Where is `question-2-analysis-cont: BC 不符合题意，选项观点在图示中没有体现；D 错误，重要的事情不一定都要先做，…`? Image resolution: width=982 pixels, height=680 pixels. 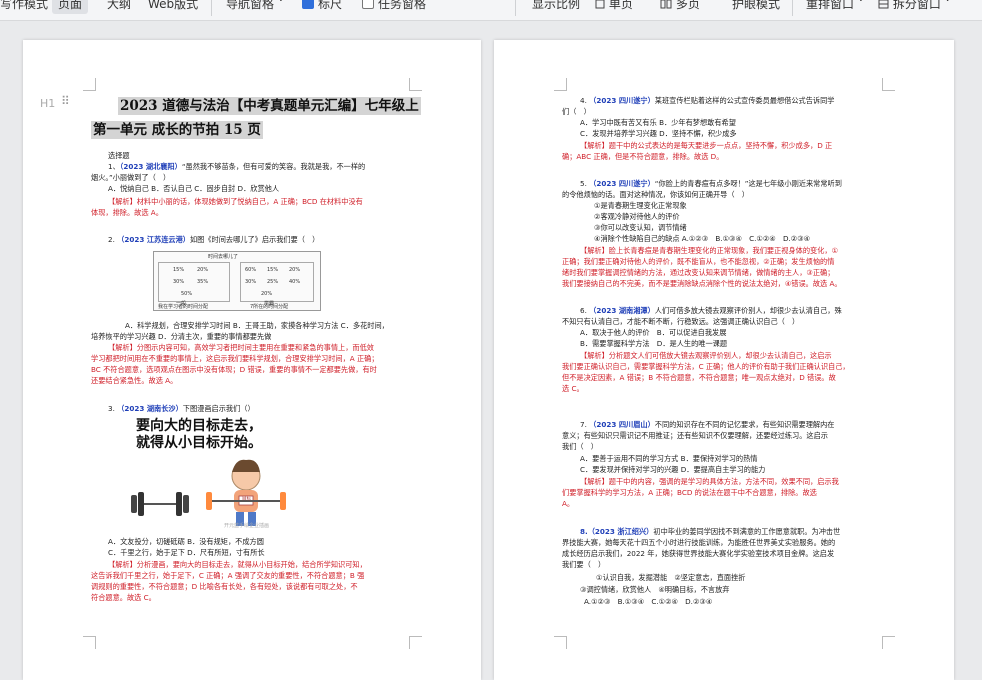 question-2-analysis-cont: BC 不符合题意，选项观点在图示中没有体现；D 错误，重要的事情不一定都要先做，… is located at coordinates (234, 369).